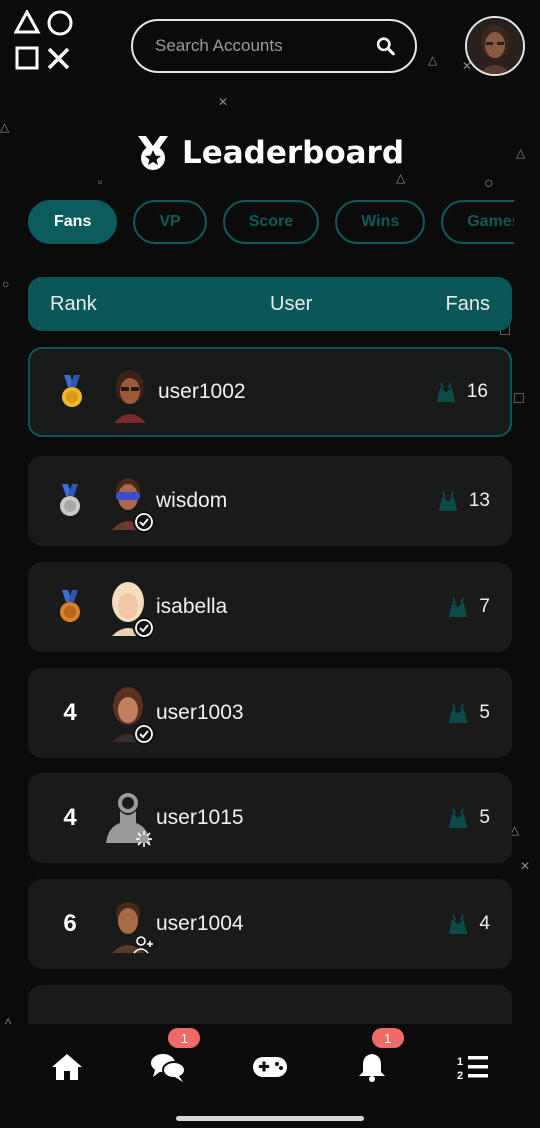 This screenshot has height=1128, width=540. Describe the element at coordinates (270, 392) in the screenshot. I see `table-row: user1002 16` at that location.